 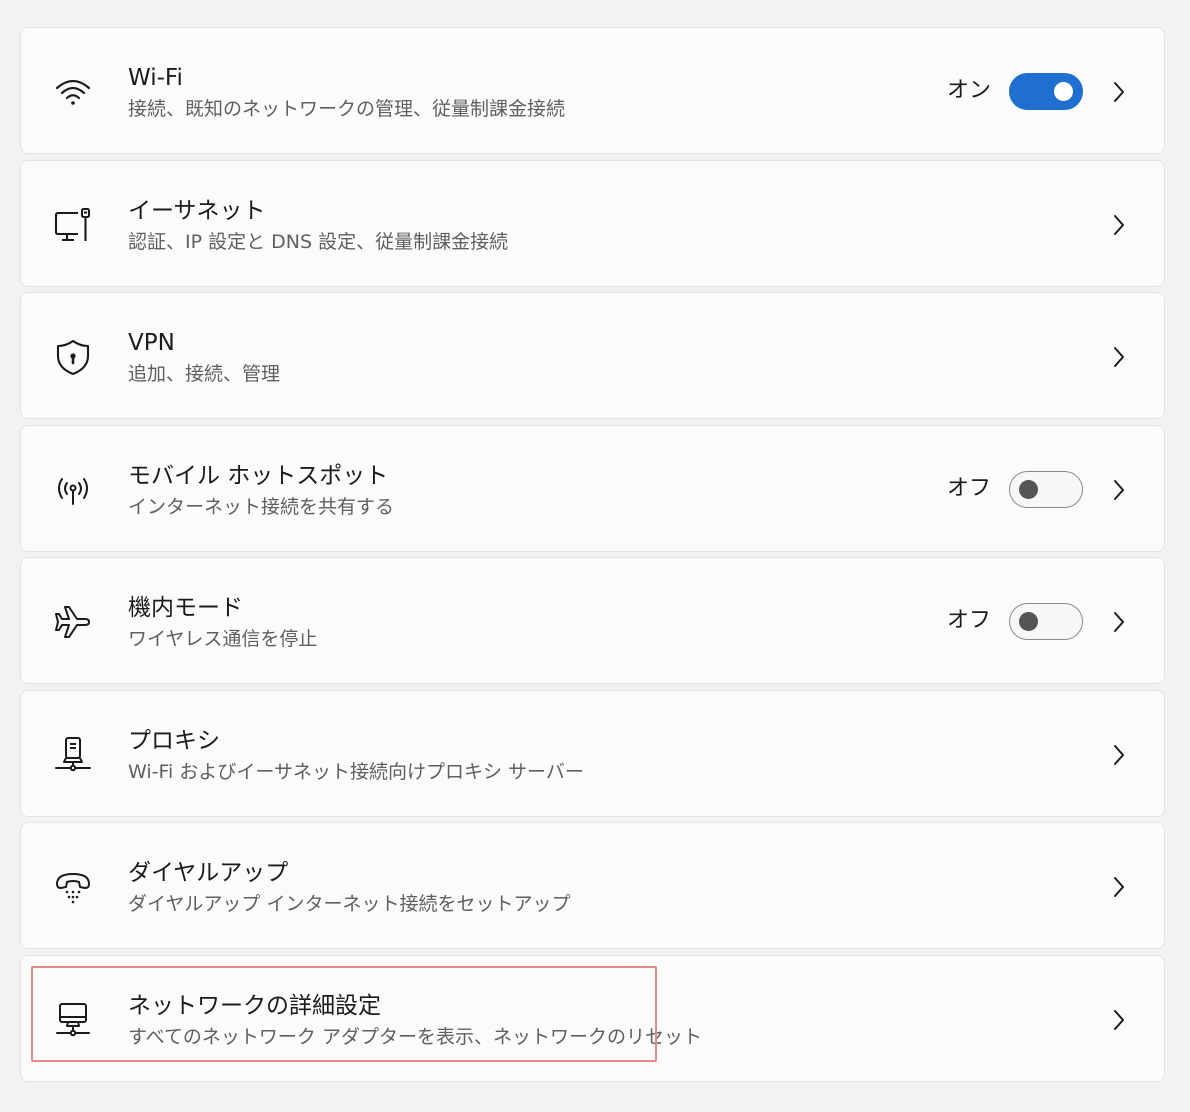 What do you see at coordinates (73, 755) in the screenshot?
I see `proxy-server-icon` at bounding box center [73, 755].